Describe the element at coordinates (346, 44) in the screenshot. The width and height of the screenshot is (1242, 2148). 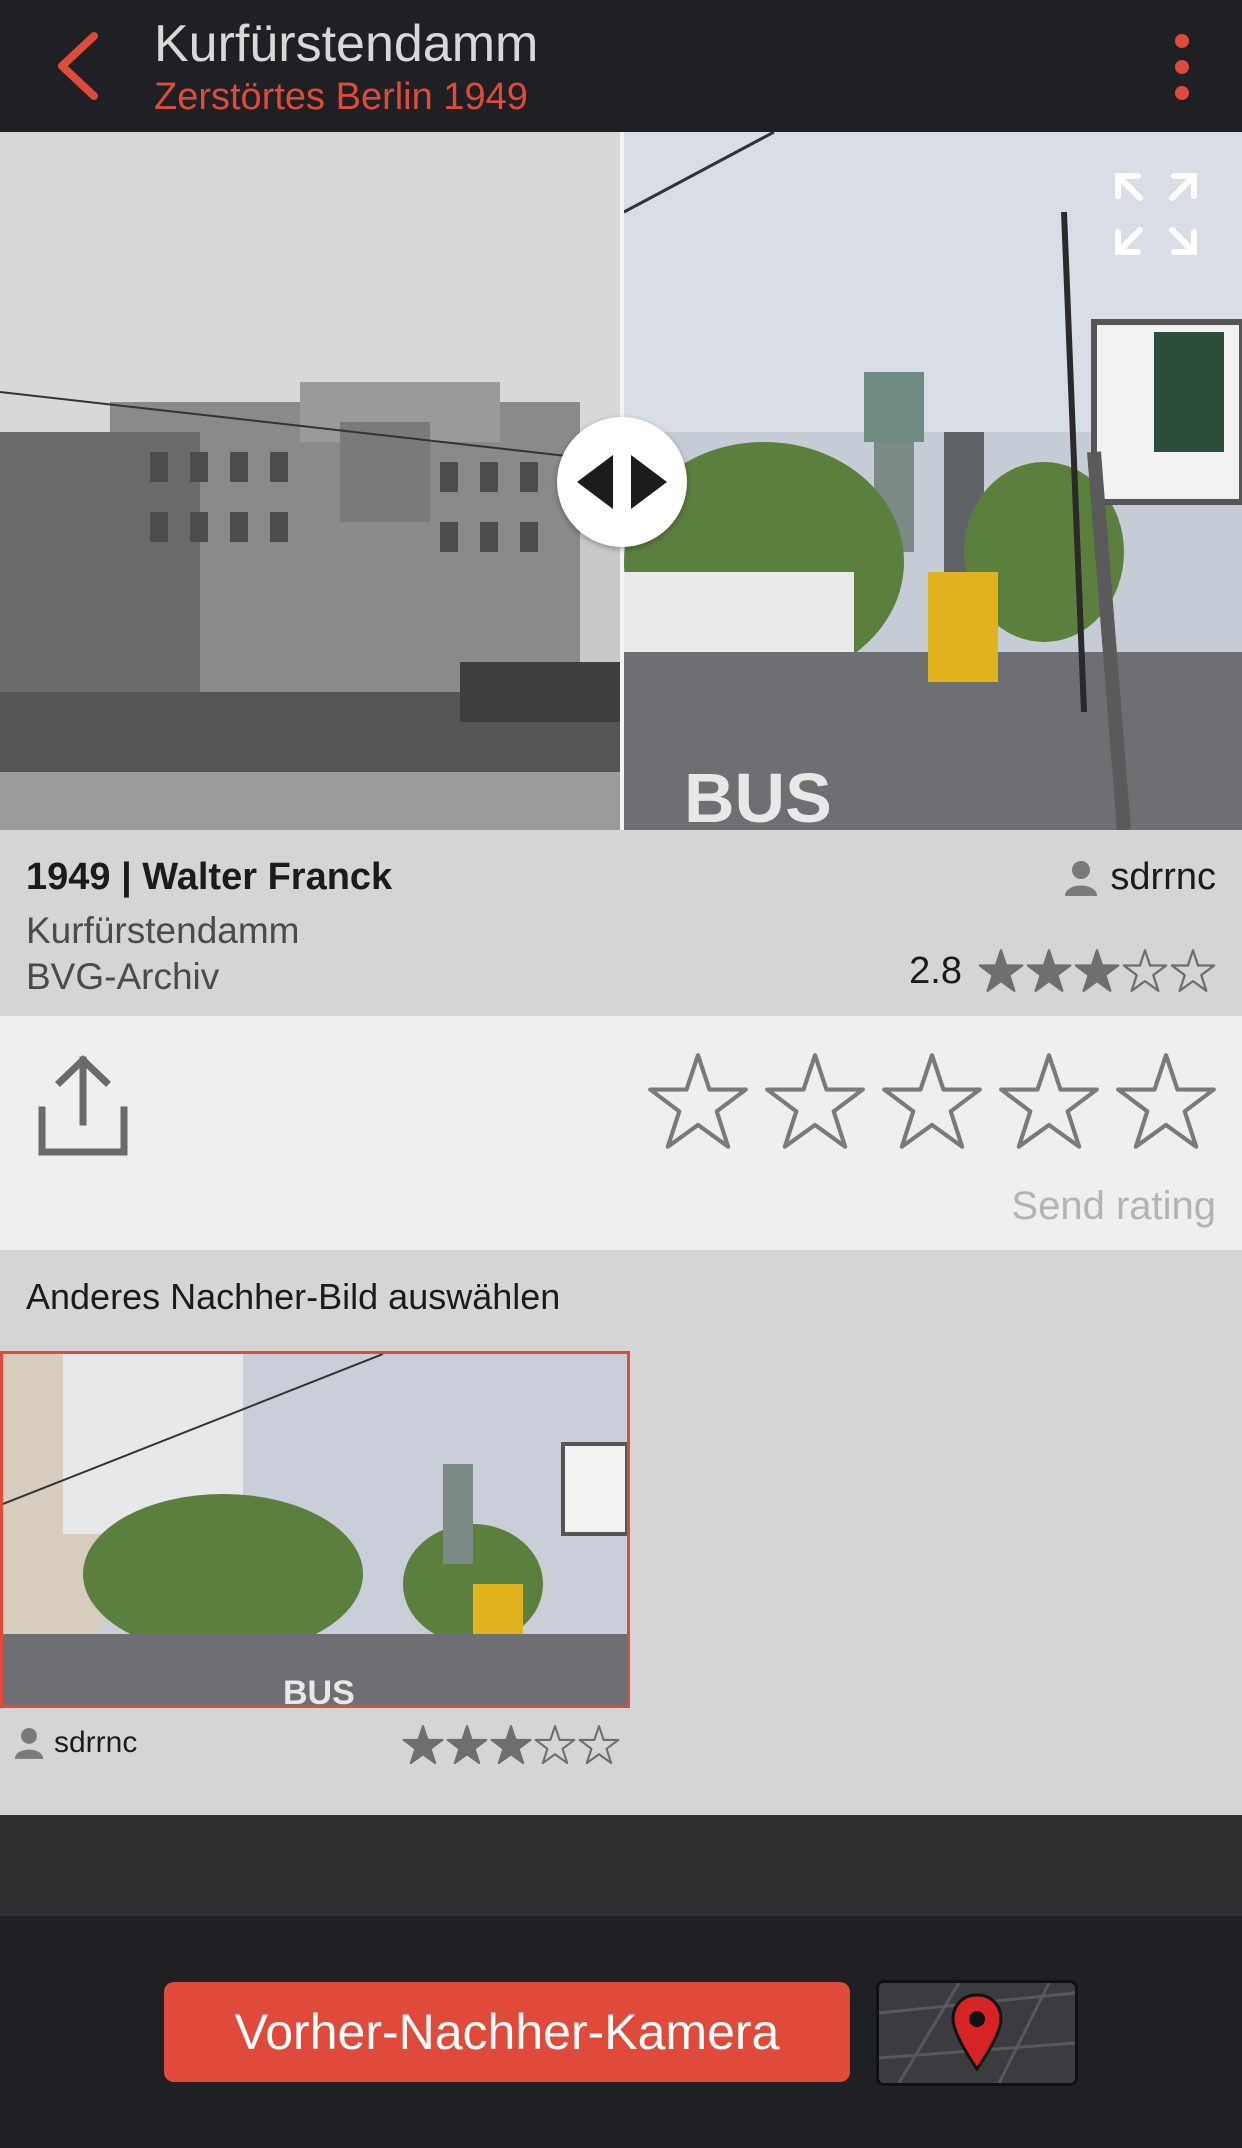
I see `page-title: Kurfürstendamm` at that location.